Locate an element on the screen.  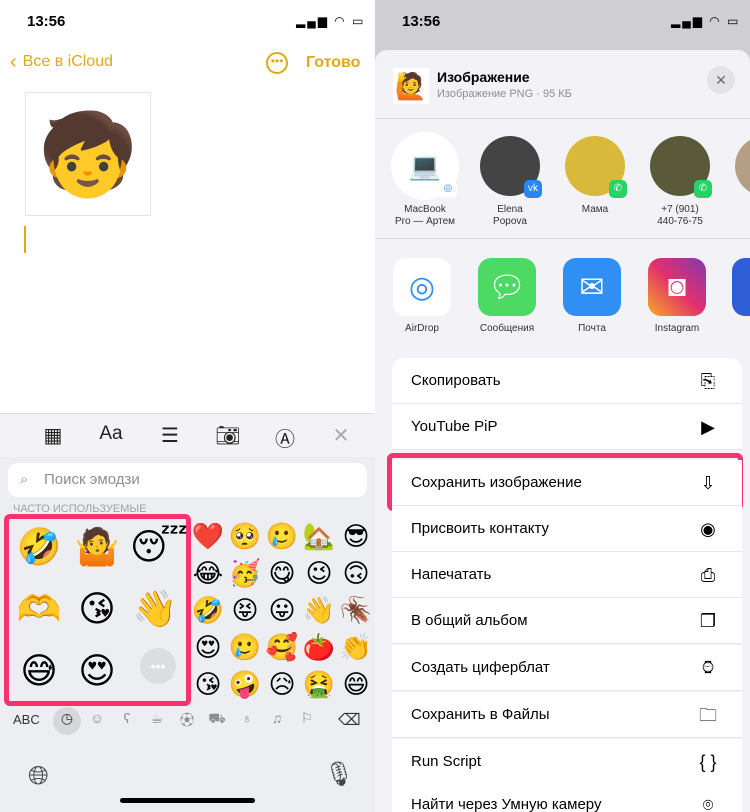
memoji-sticker: 👋 is located at coordinates (155, 609).